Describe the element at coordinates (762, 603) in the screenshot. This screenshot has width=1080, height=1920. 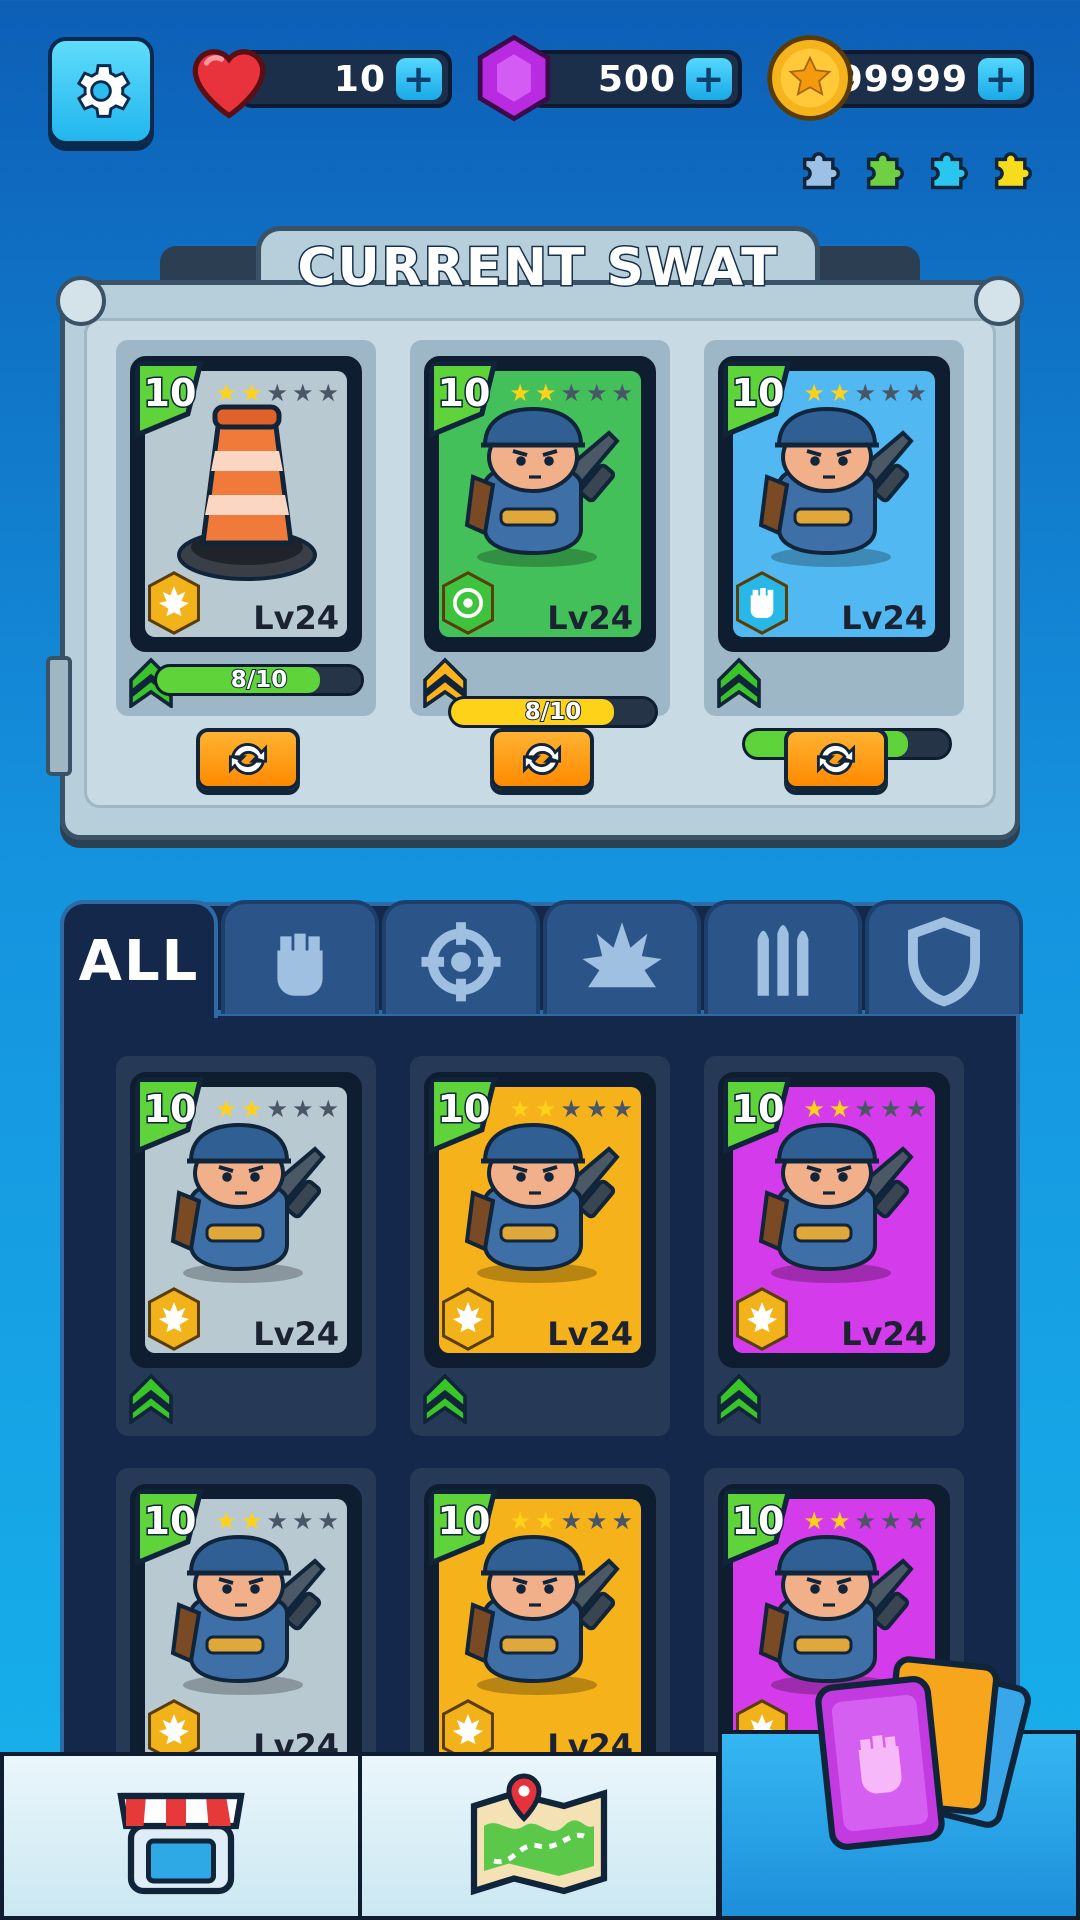
I see `fist-icon` at that location.